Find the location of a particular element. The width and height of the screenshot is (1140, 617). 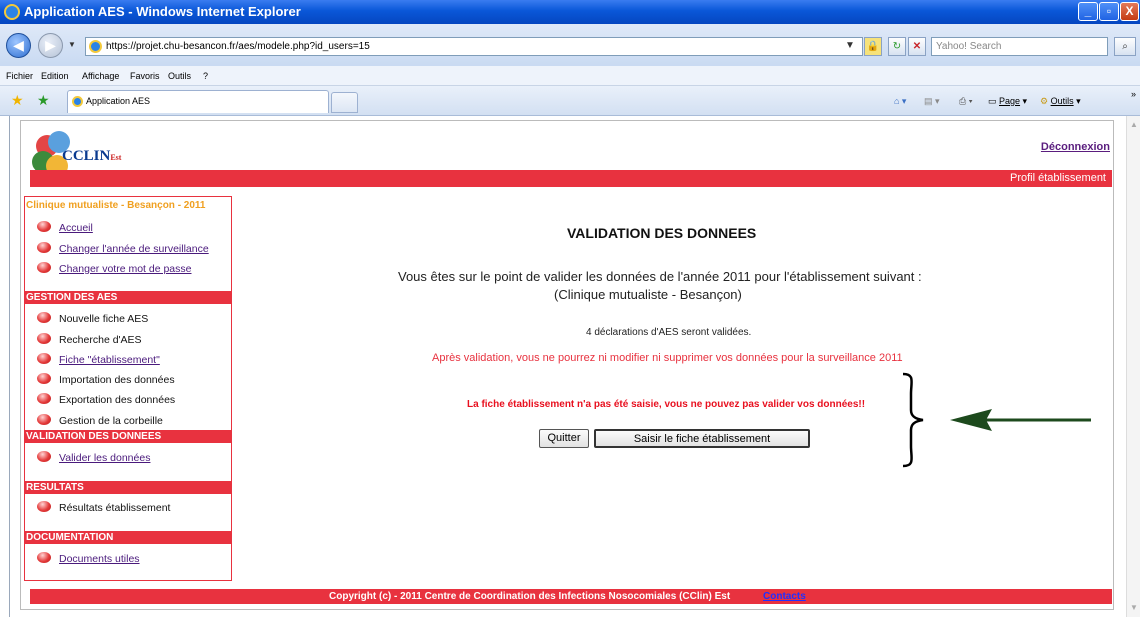

tab-application-aes: Application AES is located at coordinates (198, 101).